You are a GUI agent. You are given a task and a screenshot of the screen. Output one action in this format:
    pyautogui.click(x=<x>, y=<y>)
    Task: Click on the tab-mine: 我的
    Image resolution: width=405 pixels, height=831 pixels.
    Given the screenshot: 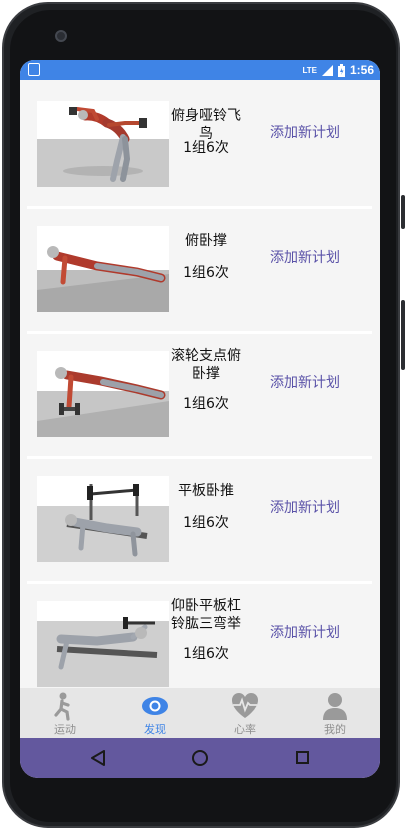 What is the action you would take?
    pyautogui.click(x=335, y=713)
    